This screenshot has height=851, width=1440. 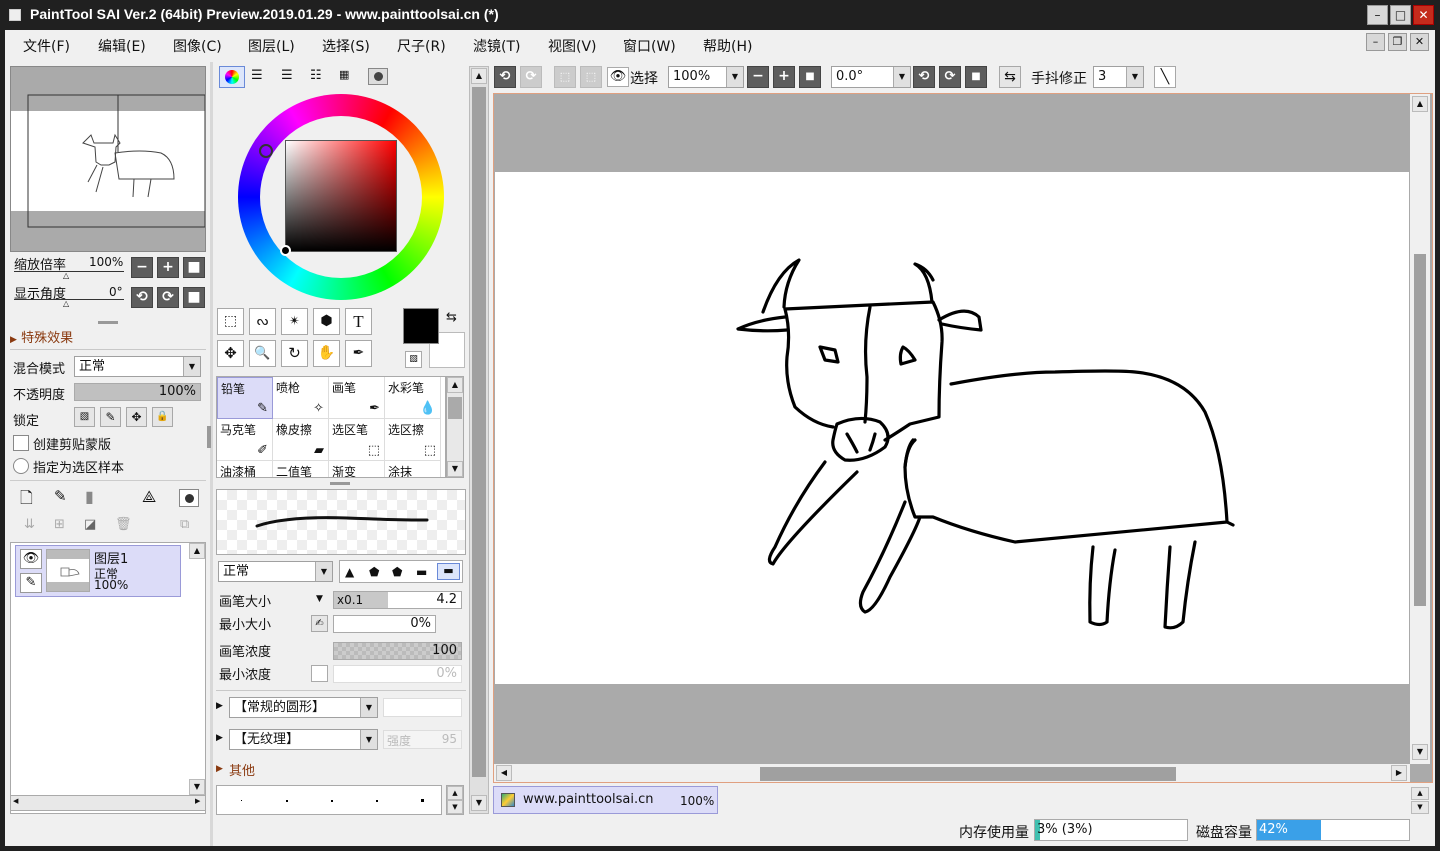 What do you see at coordinates (194, 297) in the screenshot?
I see `rotate-reset-button: ■` at bounding box center [194, 297].